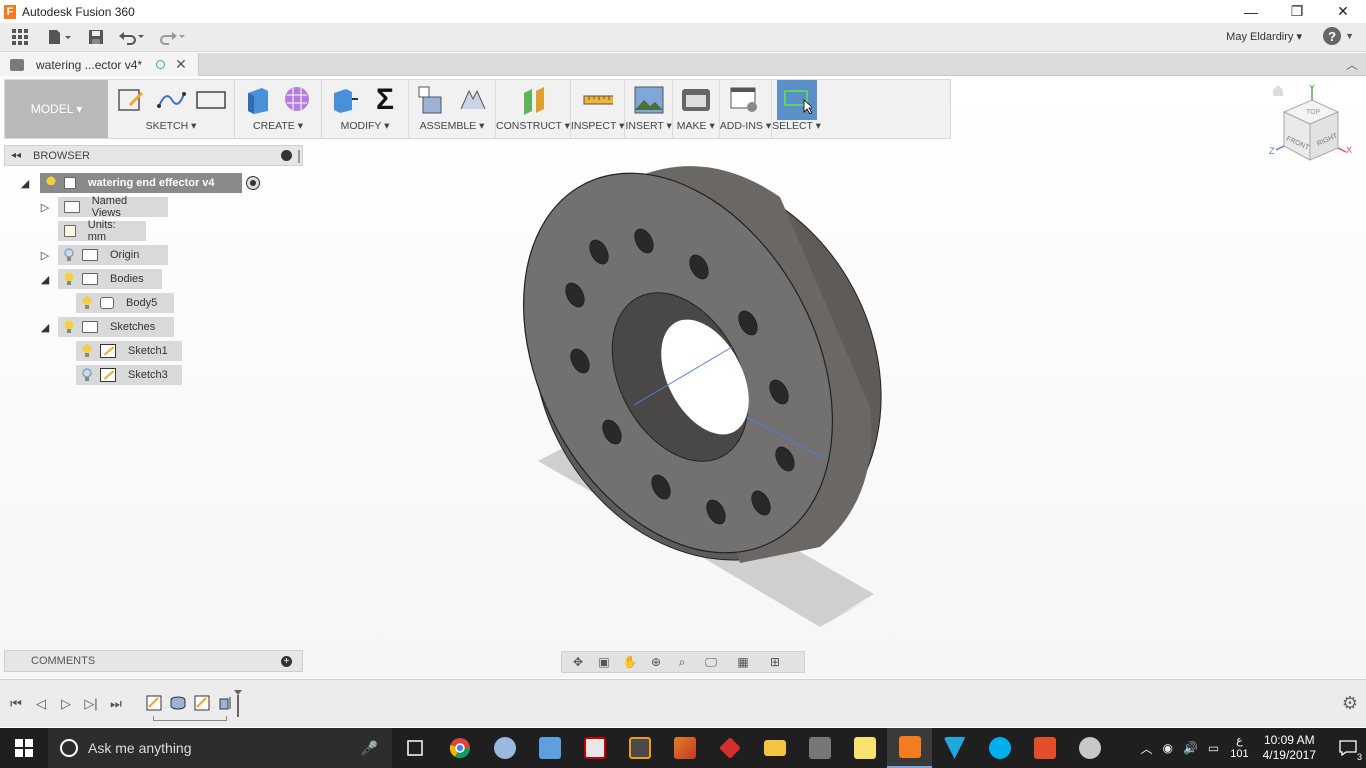 The width and height of the screenshot is (1366, 768). Describe the element at coordinates (1343, 11) in the screenshot. I see `close-button: ✕` at that location.